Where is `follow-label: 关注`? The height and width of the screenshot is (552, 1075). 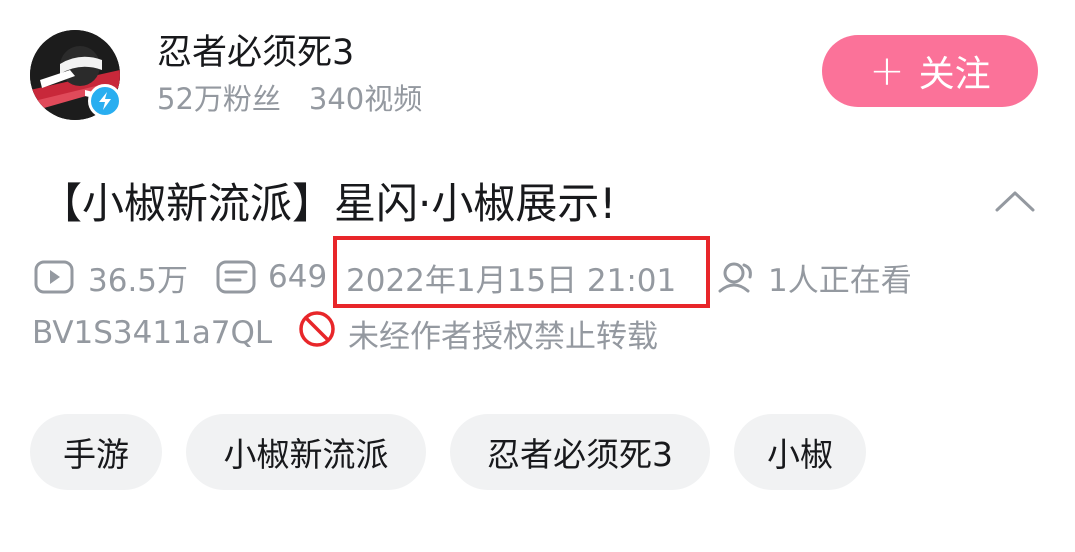 follow-label: 关注 is located at coordinates (954, 74).